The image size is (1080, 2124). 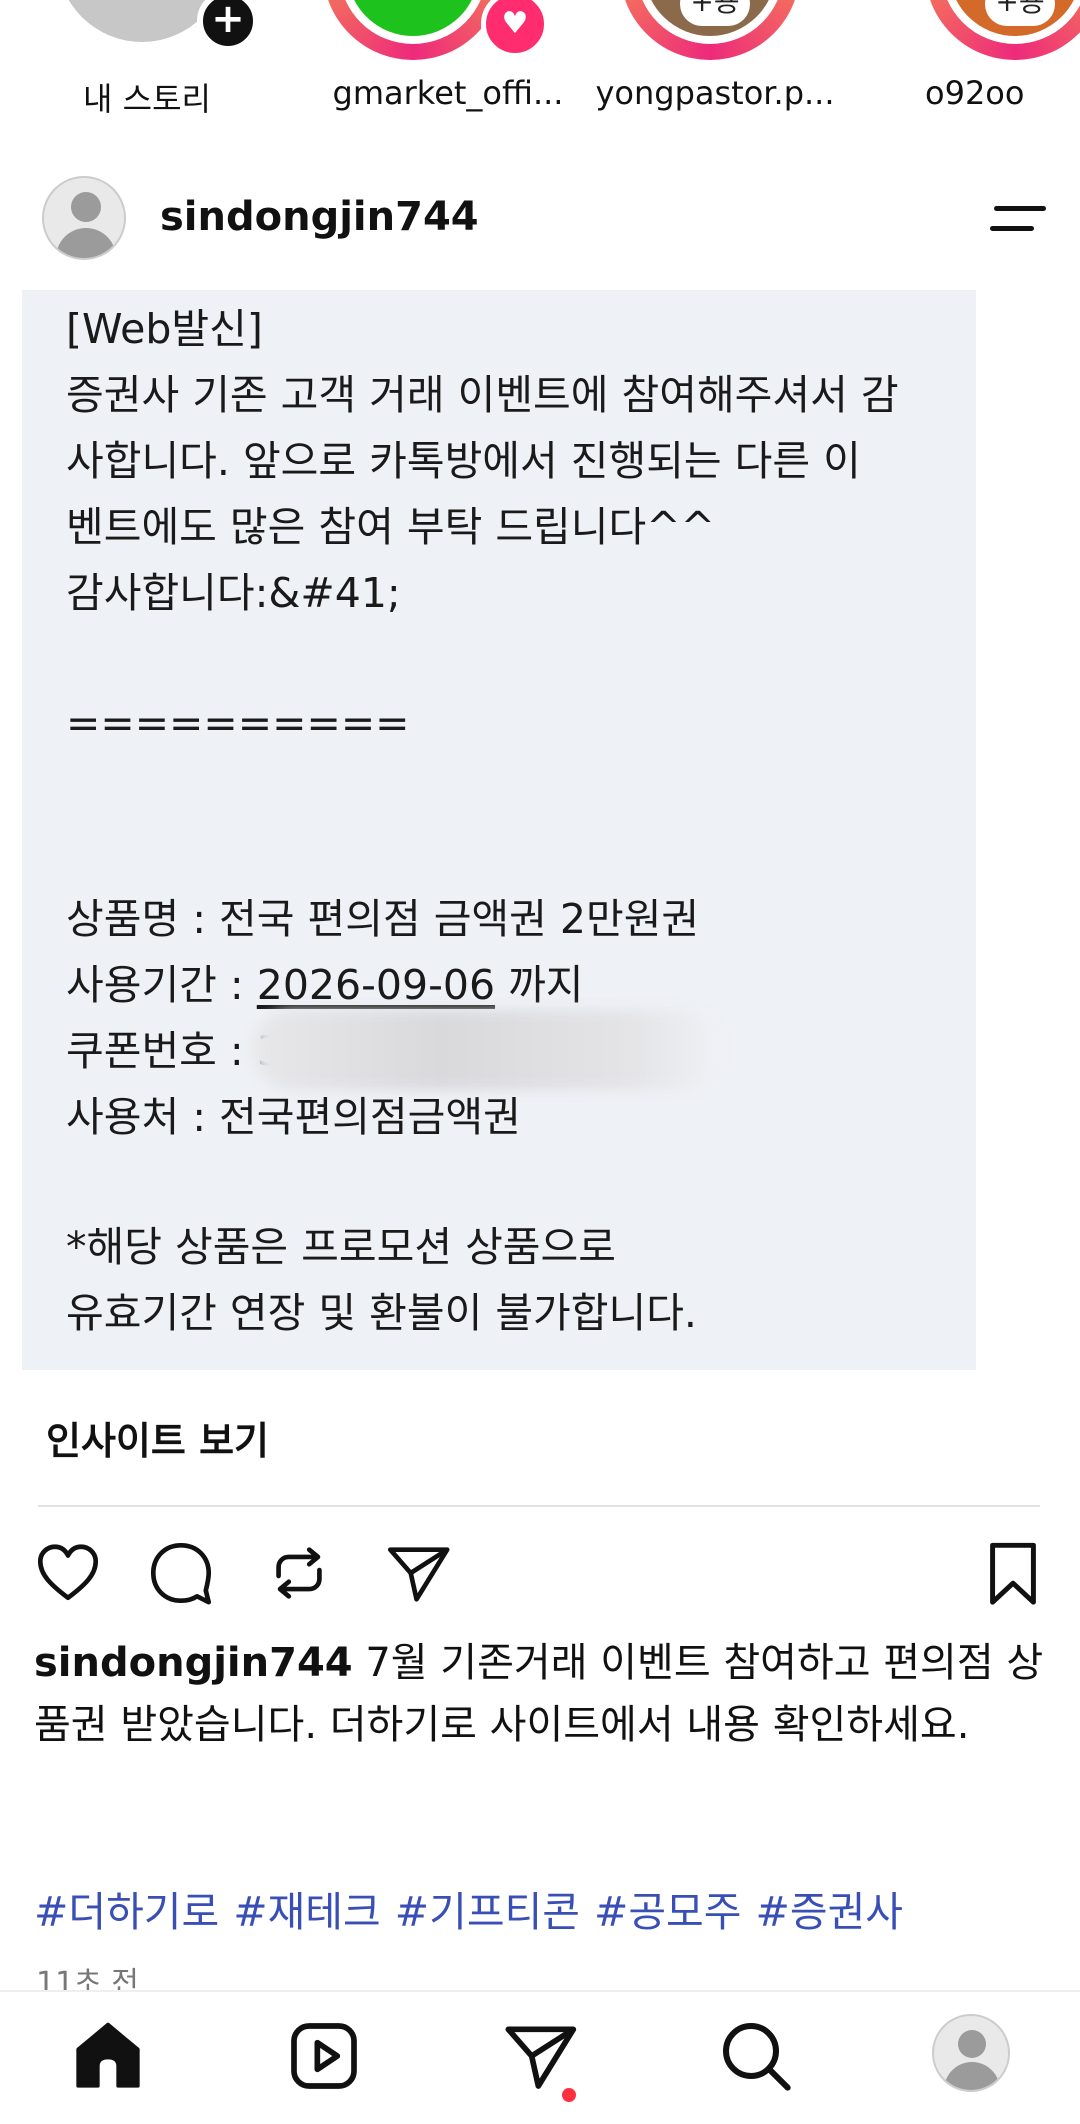 I want to click on message-coupon: 쿠폰번호 : 3, so click(x=174, y=1051).